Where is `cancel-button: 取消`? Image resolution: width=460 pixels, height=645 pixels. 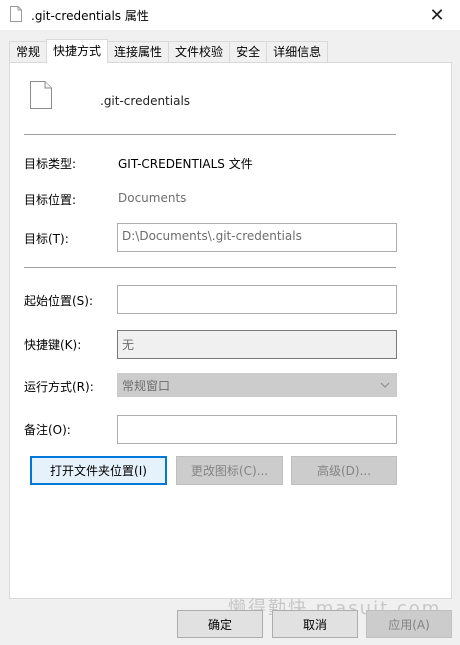
cancel-button: 取消 is located at coordinates (315, 624).